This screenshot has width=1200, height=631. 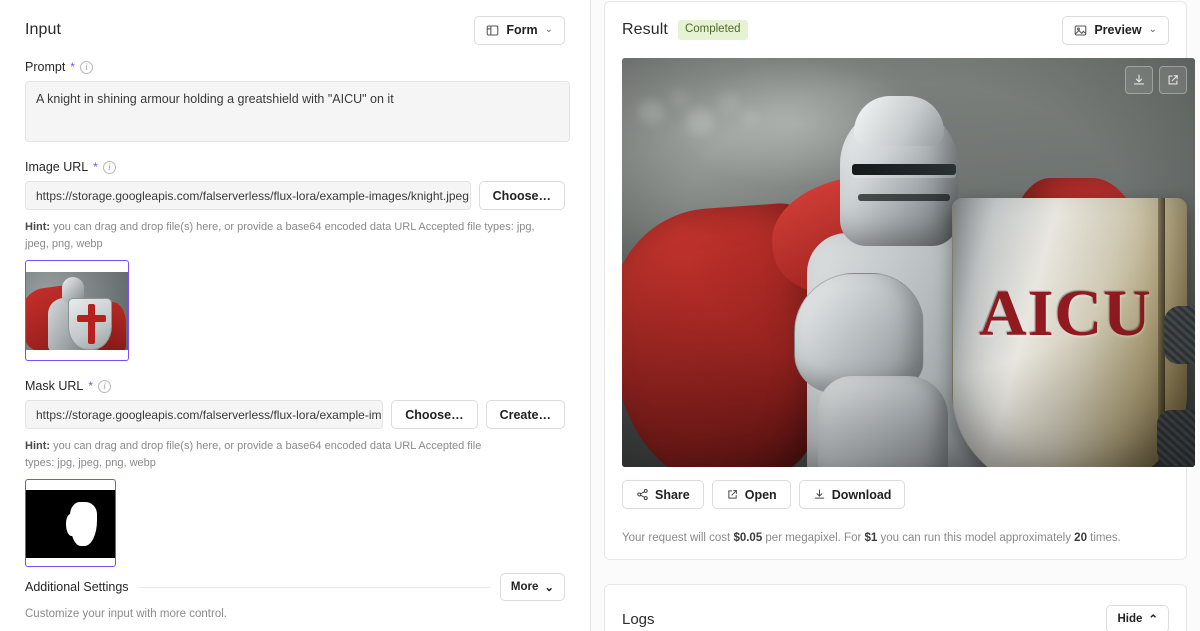 What do you see at coordinates (861, 494) in the screenshot?
I see `download-button-label: Download` at bounding box center [861, 494].